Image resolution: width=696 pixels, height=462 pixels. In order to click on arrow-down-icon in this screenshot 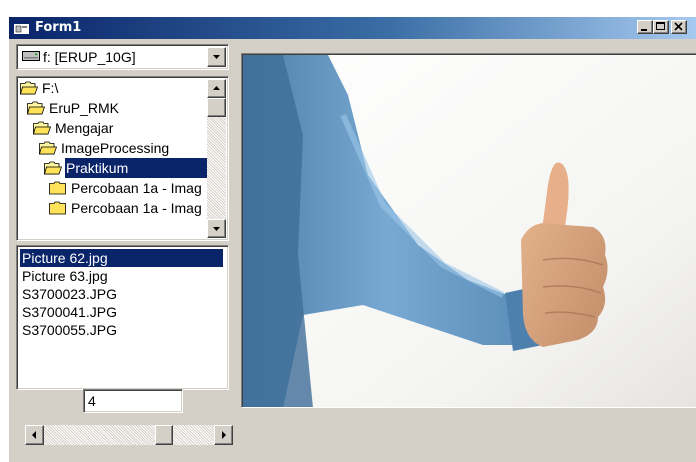, I will do `click(216, 229)`.